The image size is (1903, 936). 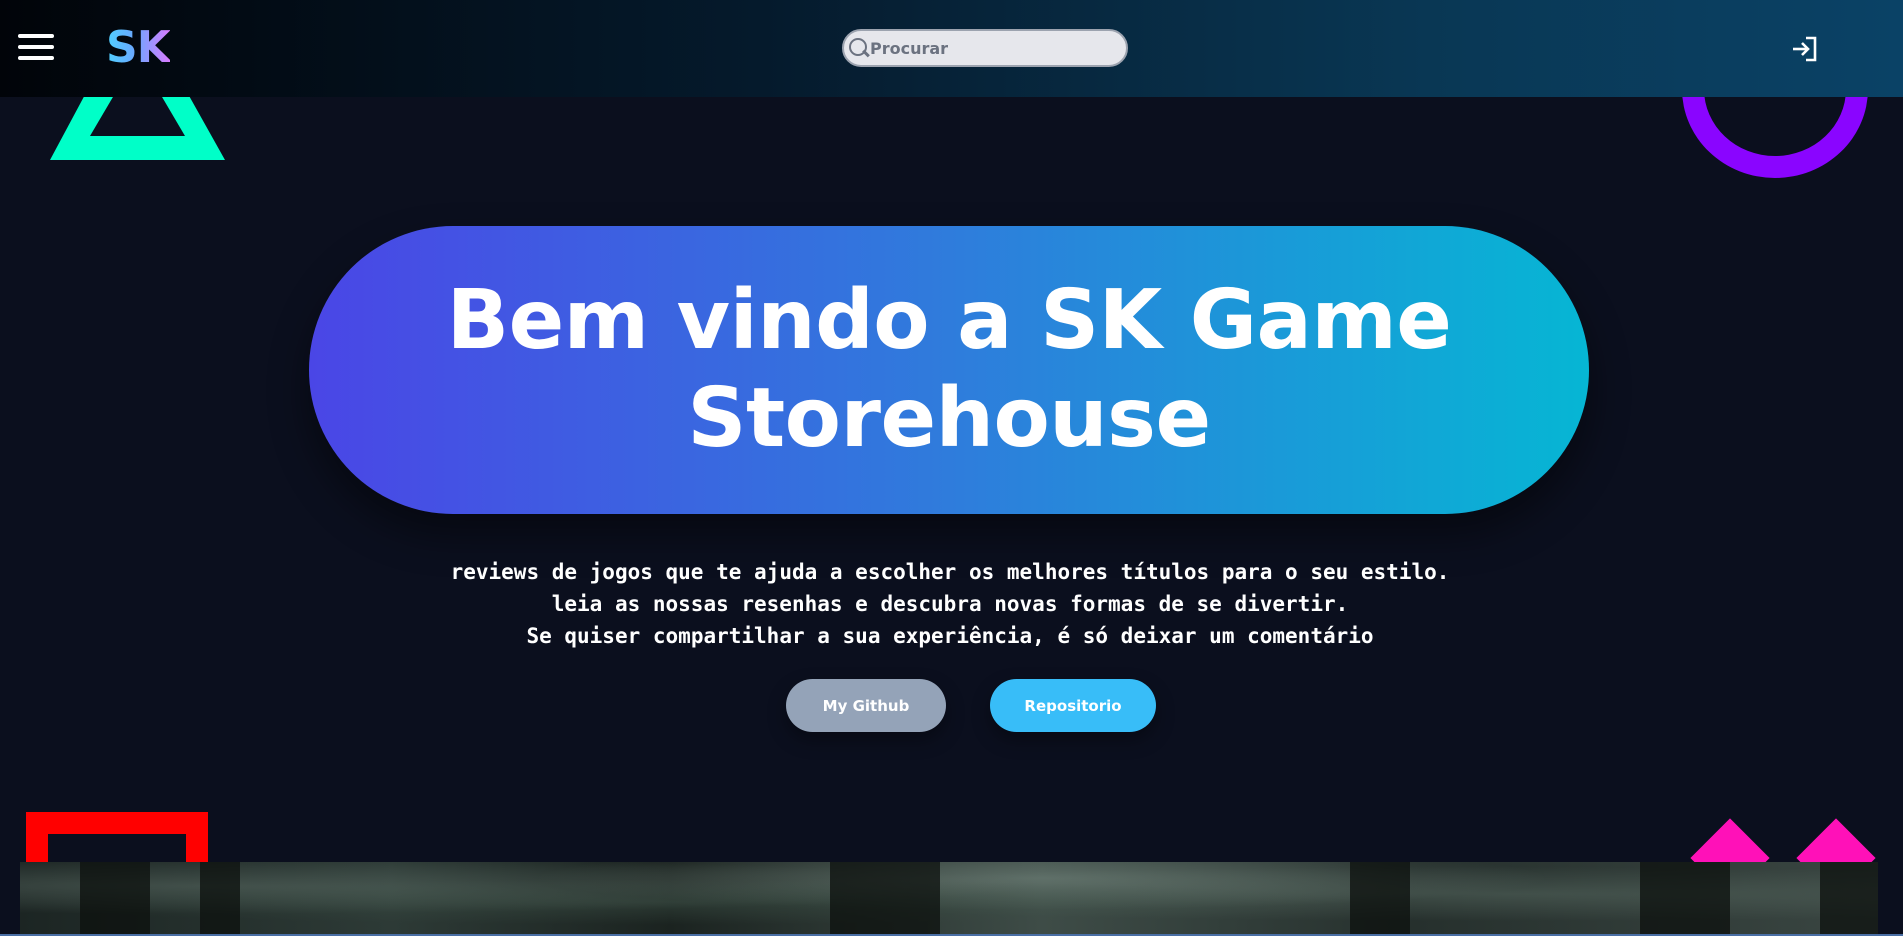 What do you see at coordinates (998, 48) in the screenshot?
I see `search-input` at bounding box center [998, 48].